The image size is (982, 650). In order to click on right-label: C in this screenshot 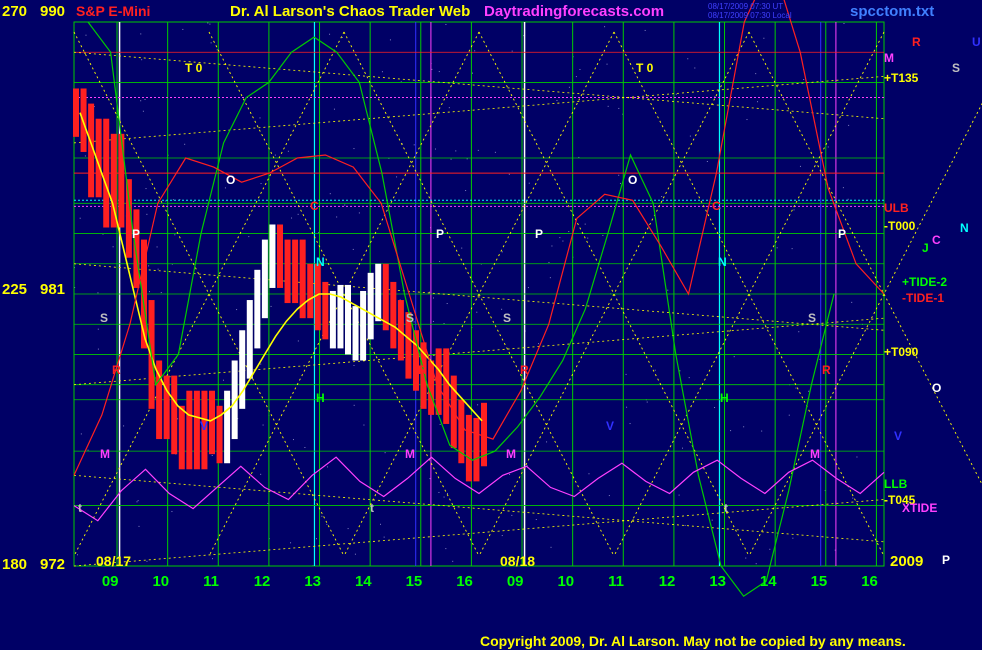, I will do `click(936, 240)`.